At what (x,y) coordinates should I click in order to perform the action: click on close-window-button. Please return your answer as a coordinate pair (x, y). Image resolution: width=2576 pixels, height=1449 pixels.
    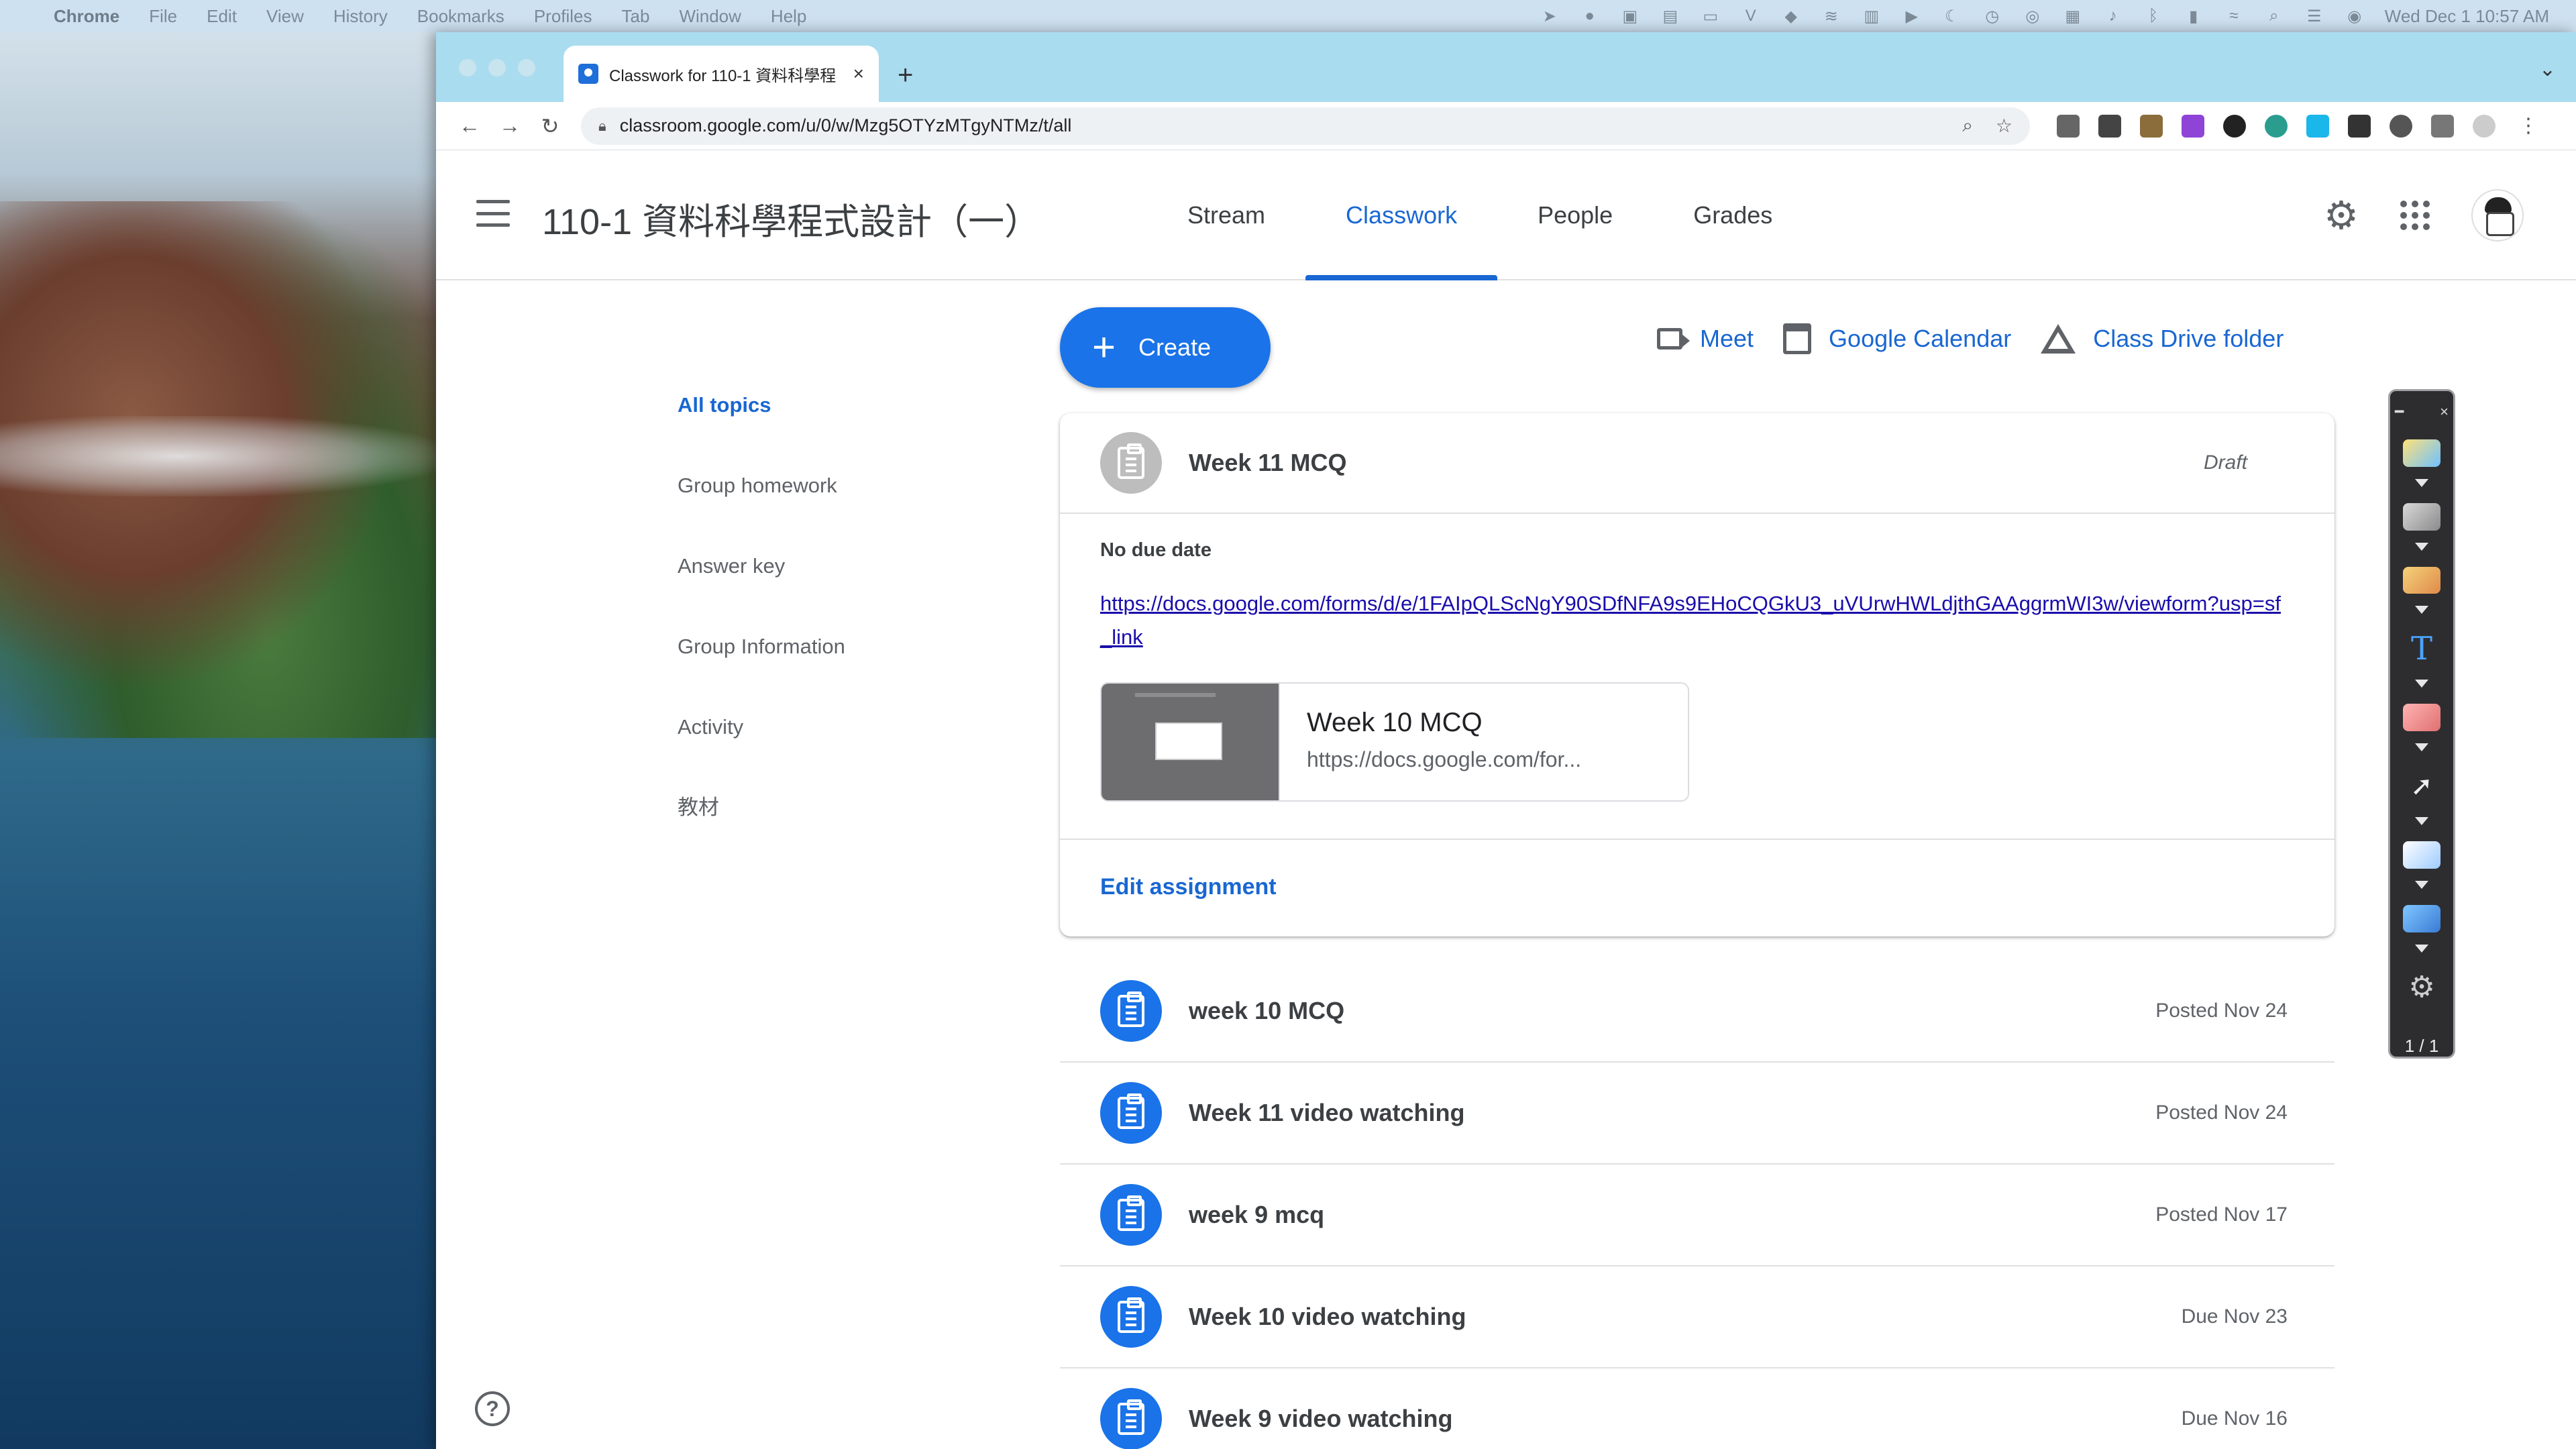
    Looking at the image, I should click on (467, 67).